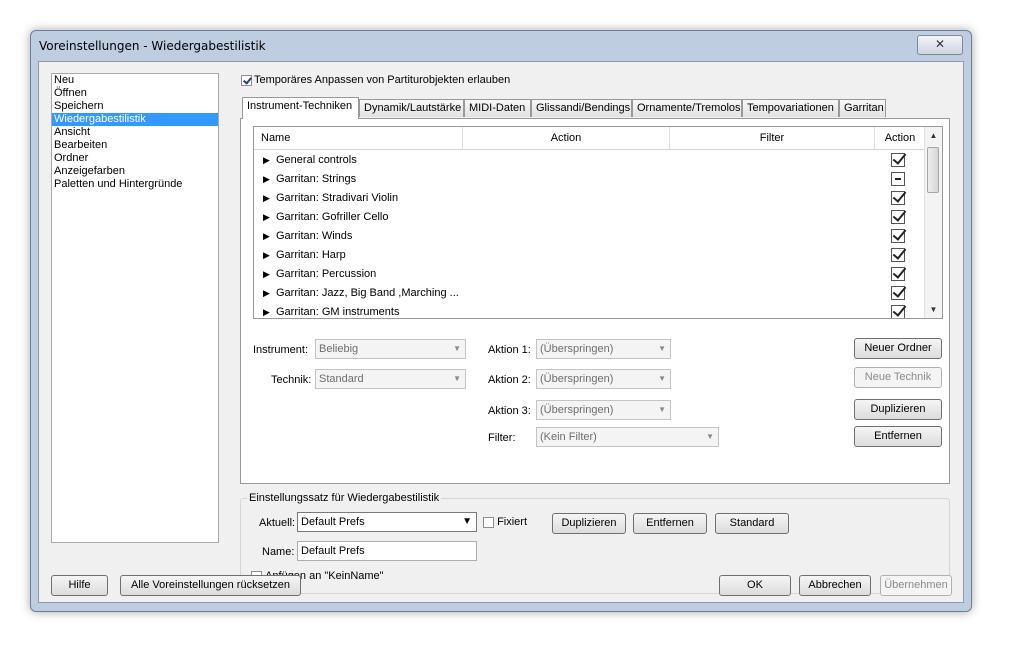 The width and height of the screenshot is (1026, 667). I want to click on category-item-speichern: Speichern, so click(135, 106).